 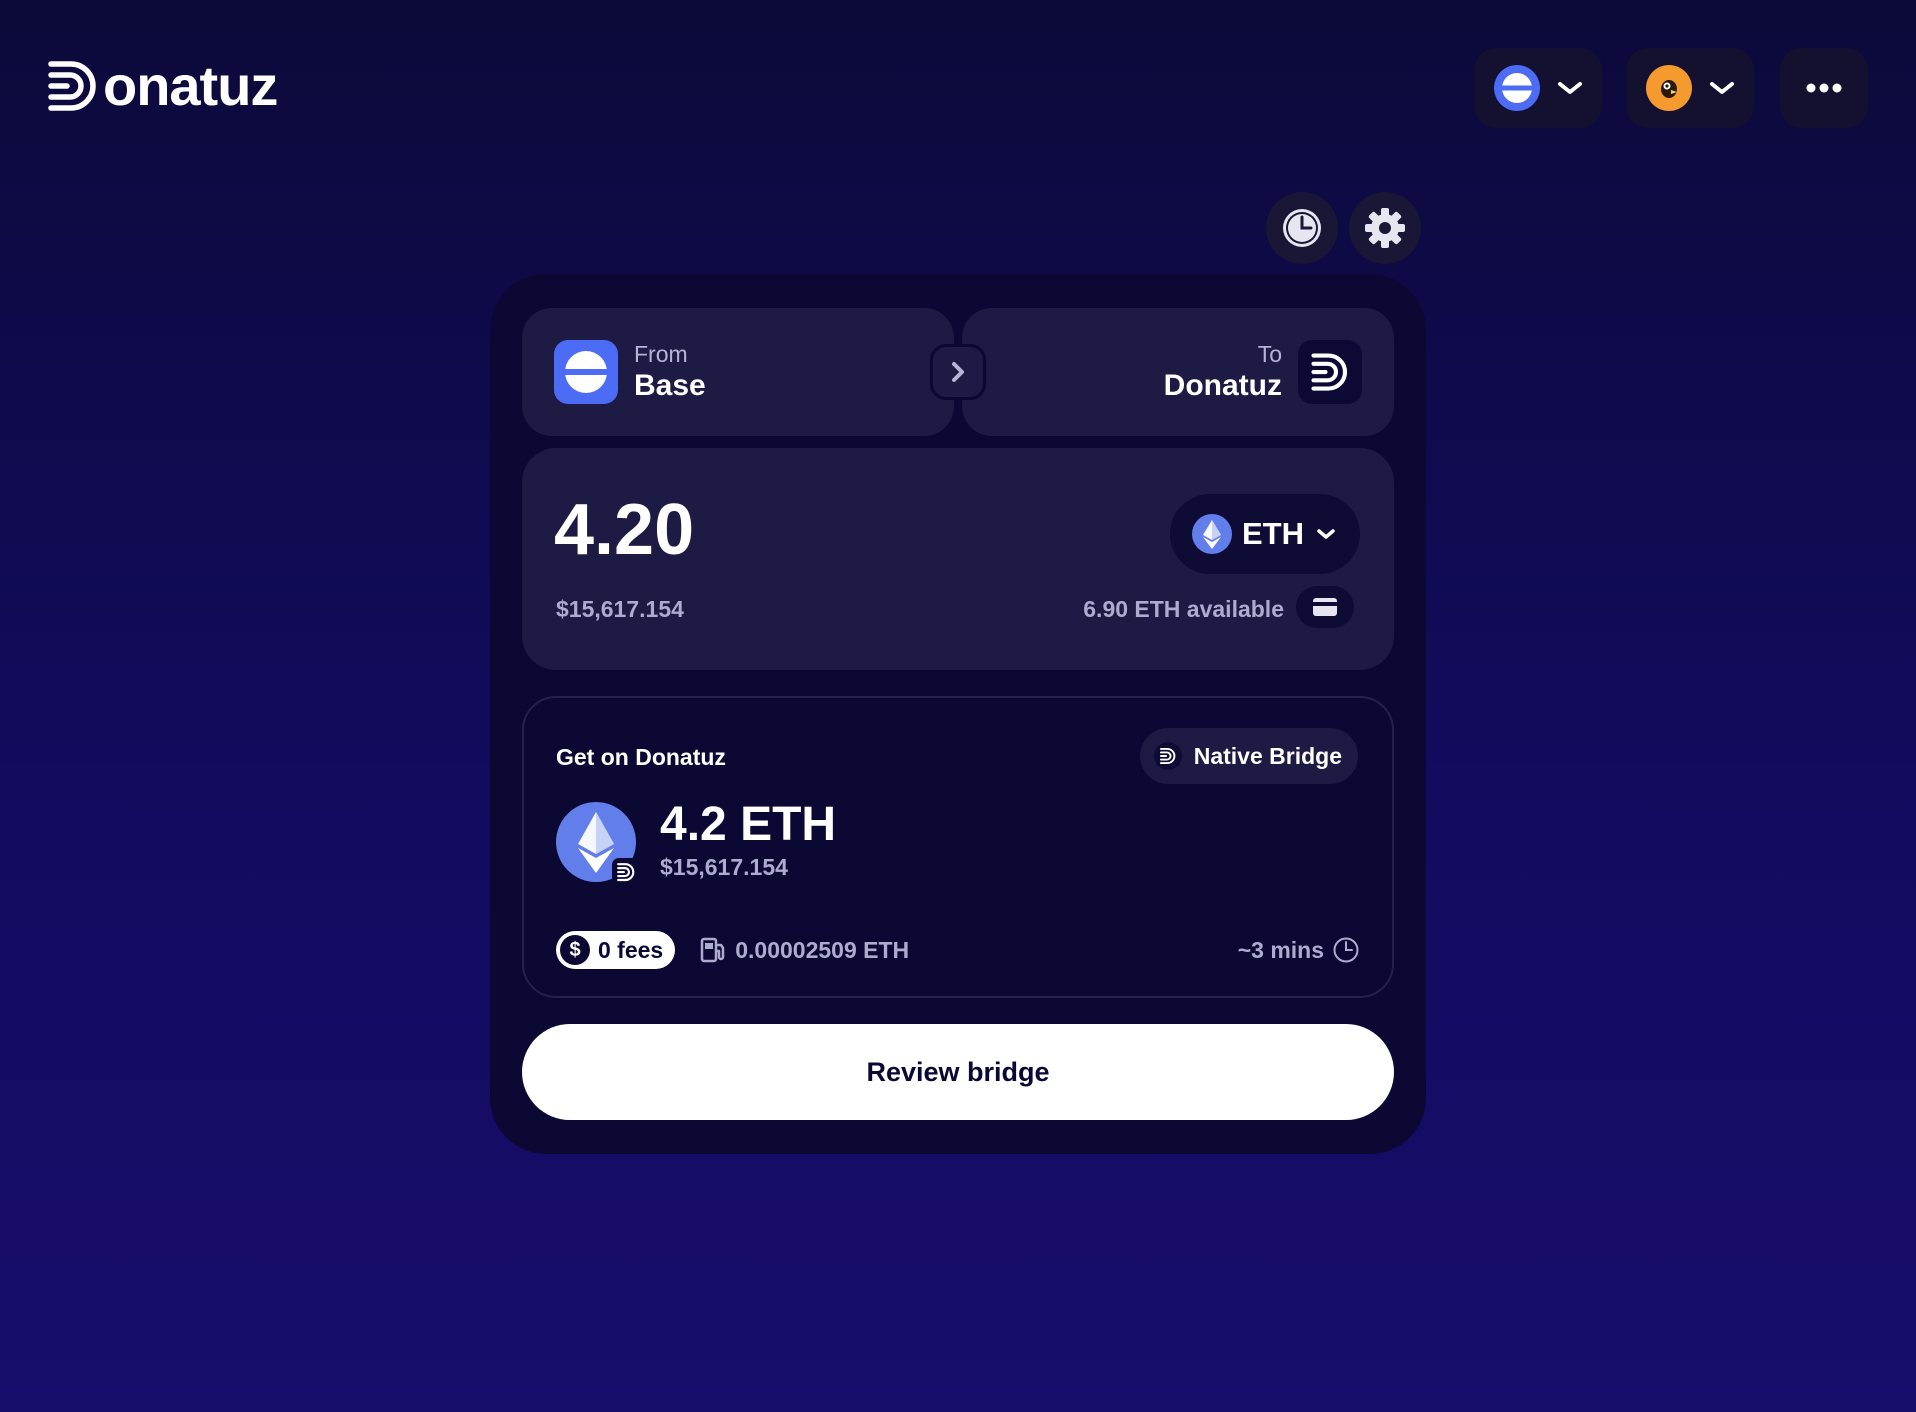 What do you see at coordinates (1269, 354) in the screenshot?
I see `to-label: To` at bounding box center [1269, 354].